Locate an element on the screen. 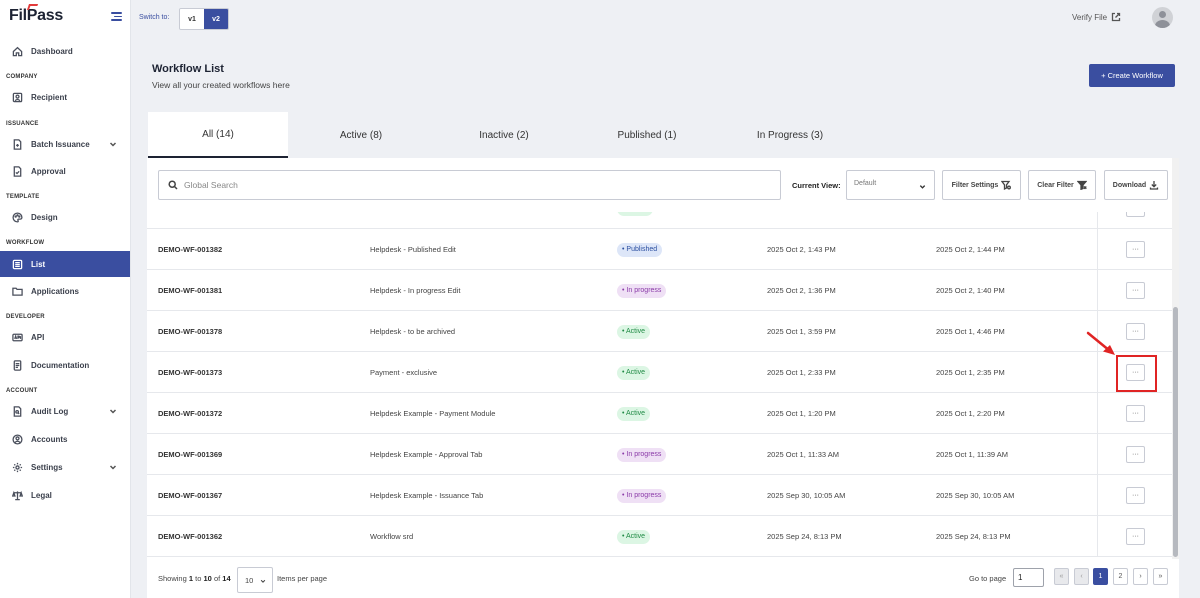 The height and width of the screenshot is (598, 1200). updated-date: 2025 Oct 1, 11:39 AM is located at coordinates (972, 454).